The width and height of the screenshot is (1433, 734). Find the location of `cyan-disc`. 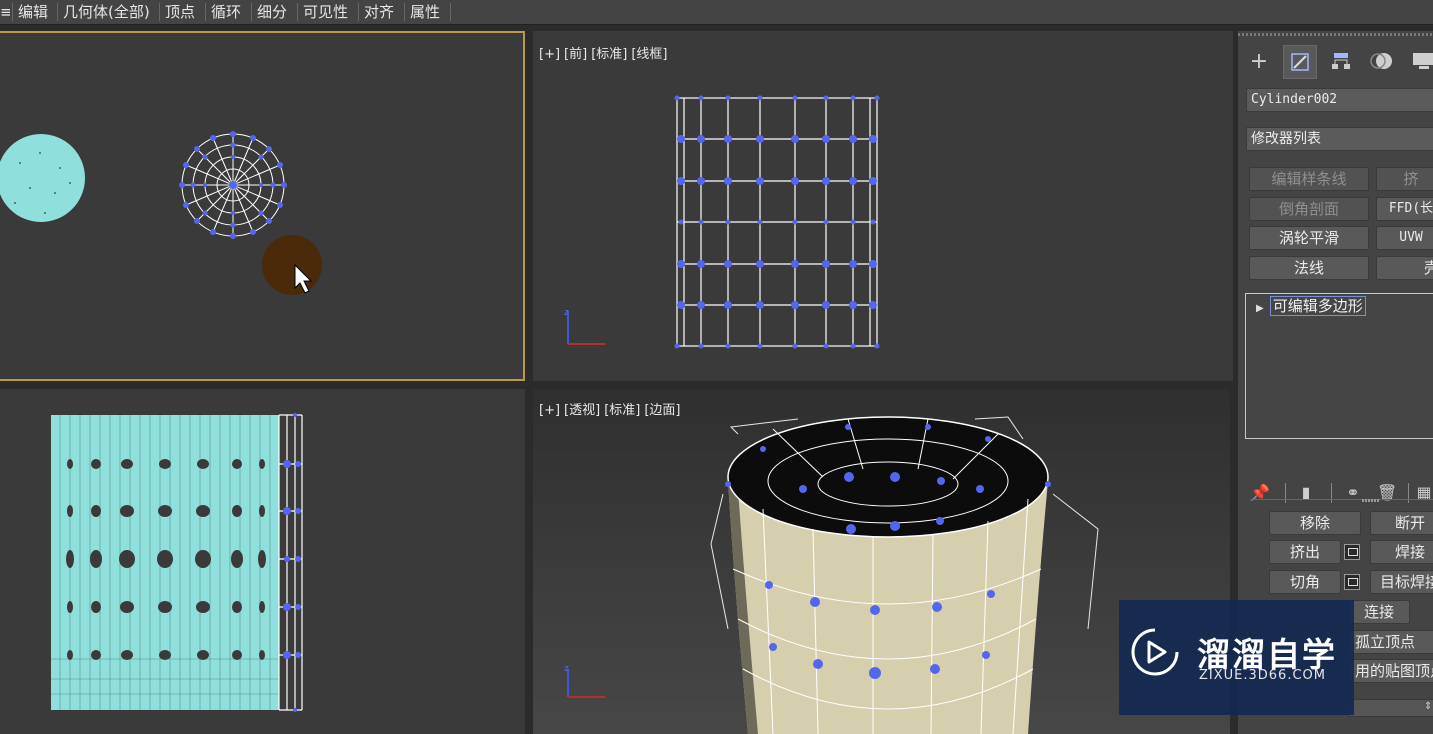

cyan-disc is located at coordinates (42, 178).